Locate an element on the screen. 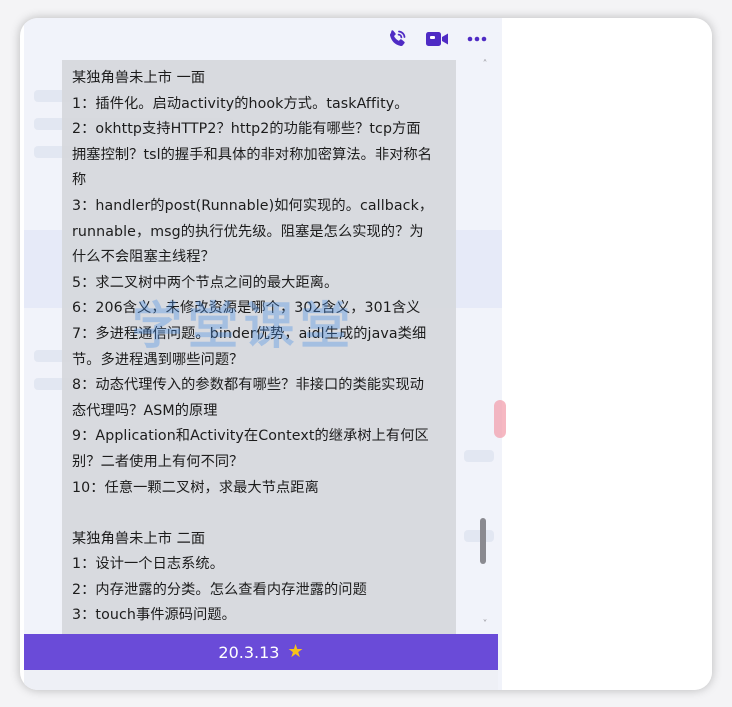  message-line: 1：插件化。启动activity的hook方式。taskAffity。 is located at coordinates (240, 103).